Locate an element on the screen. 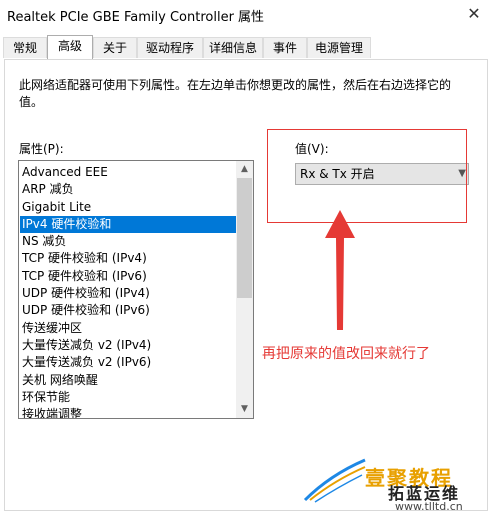 Image resolution: width=493 pixels, height=515 pixels. list-item: 接收端调整 is located at coordinates (128, 412).